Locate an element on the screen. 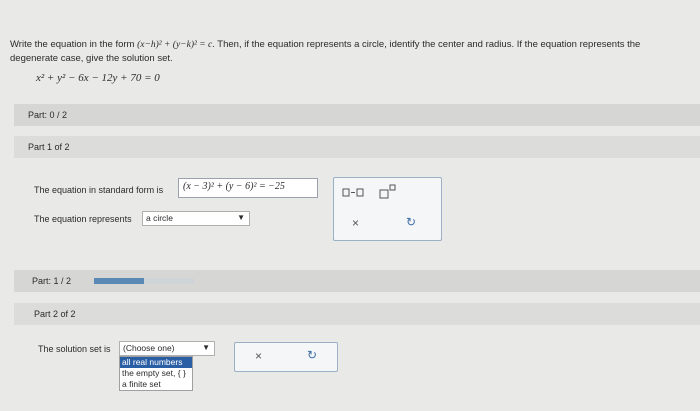 Image resolution: width=700 pixels, height=411 pixels. represents-label: The equation represents is located at coordinates (83, 219).